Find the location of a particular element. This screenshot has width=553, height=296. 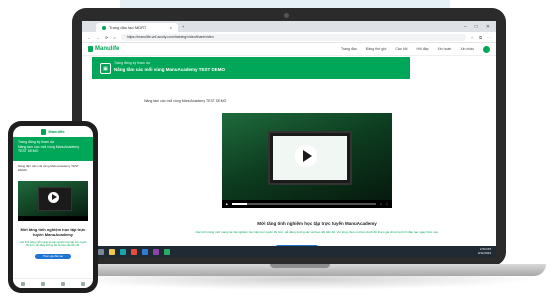

app-icon is located at coordinates (156, 251).